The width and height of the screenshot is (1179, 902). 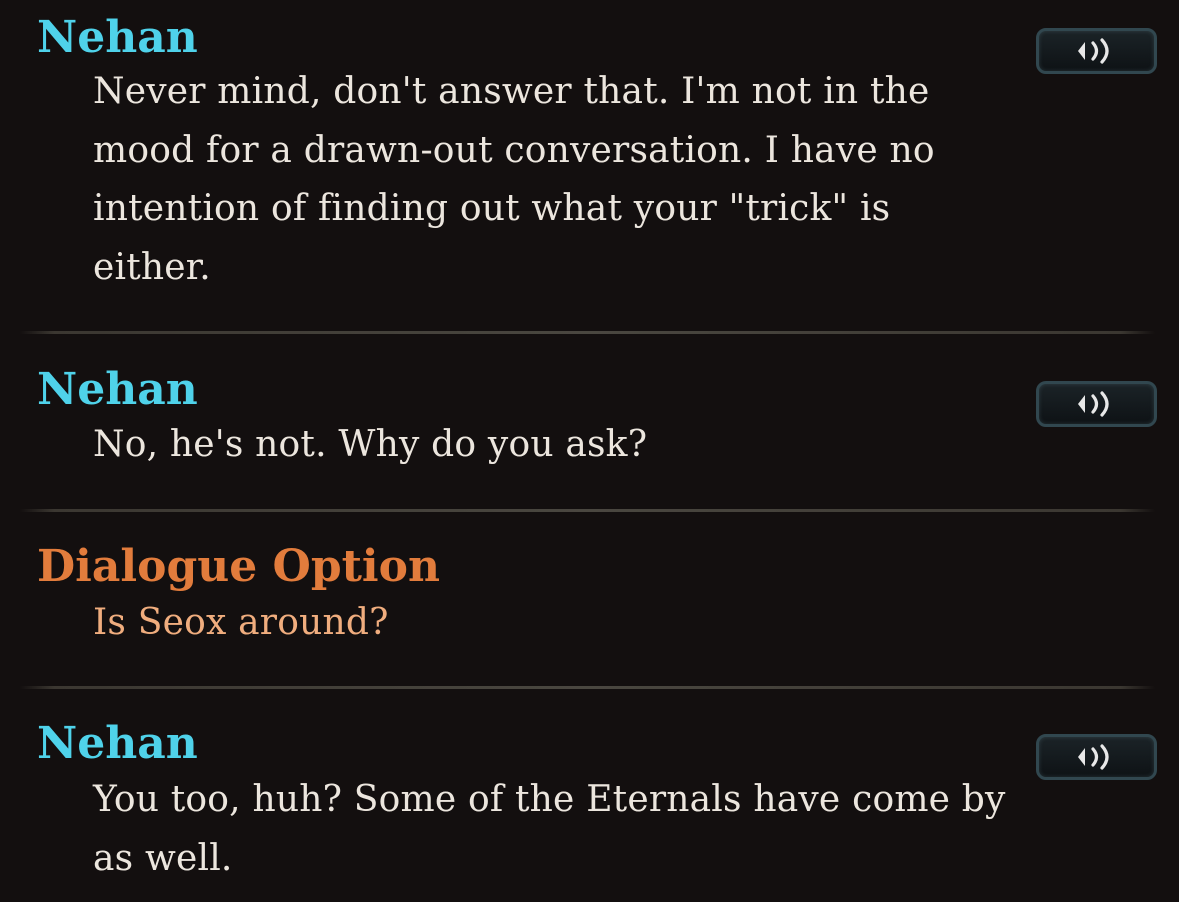 I want to click on dialogue-option-text: Is Seox around?, so click(x=241, y=622).